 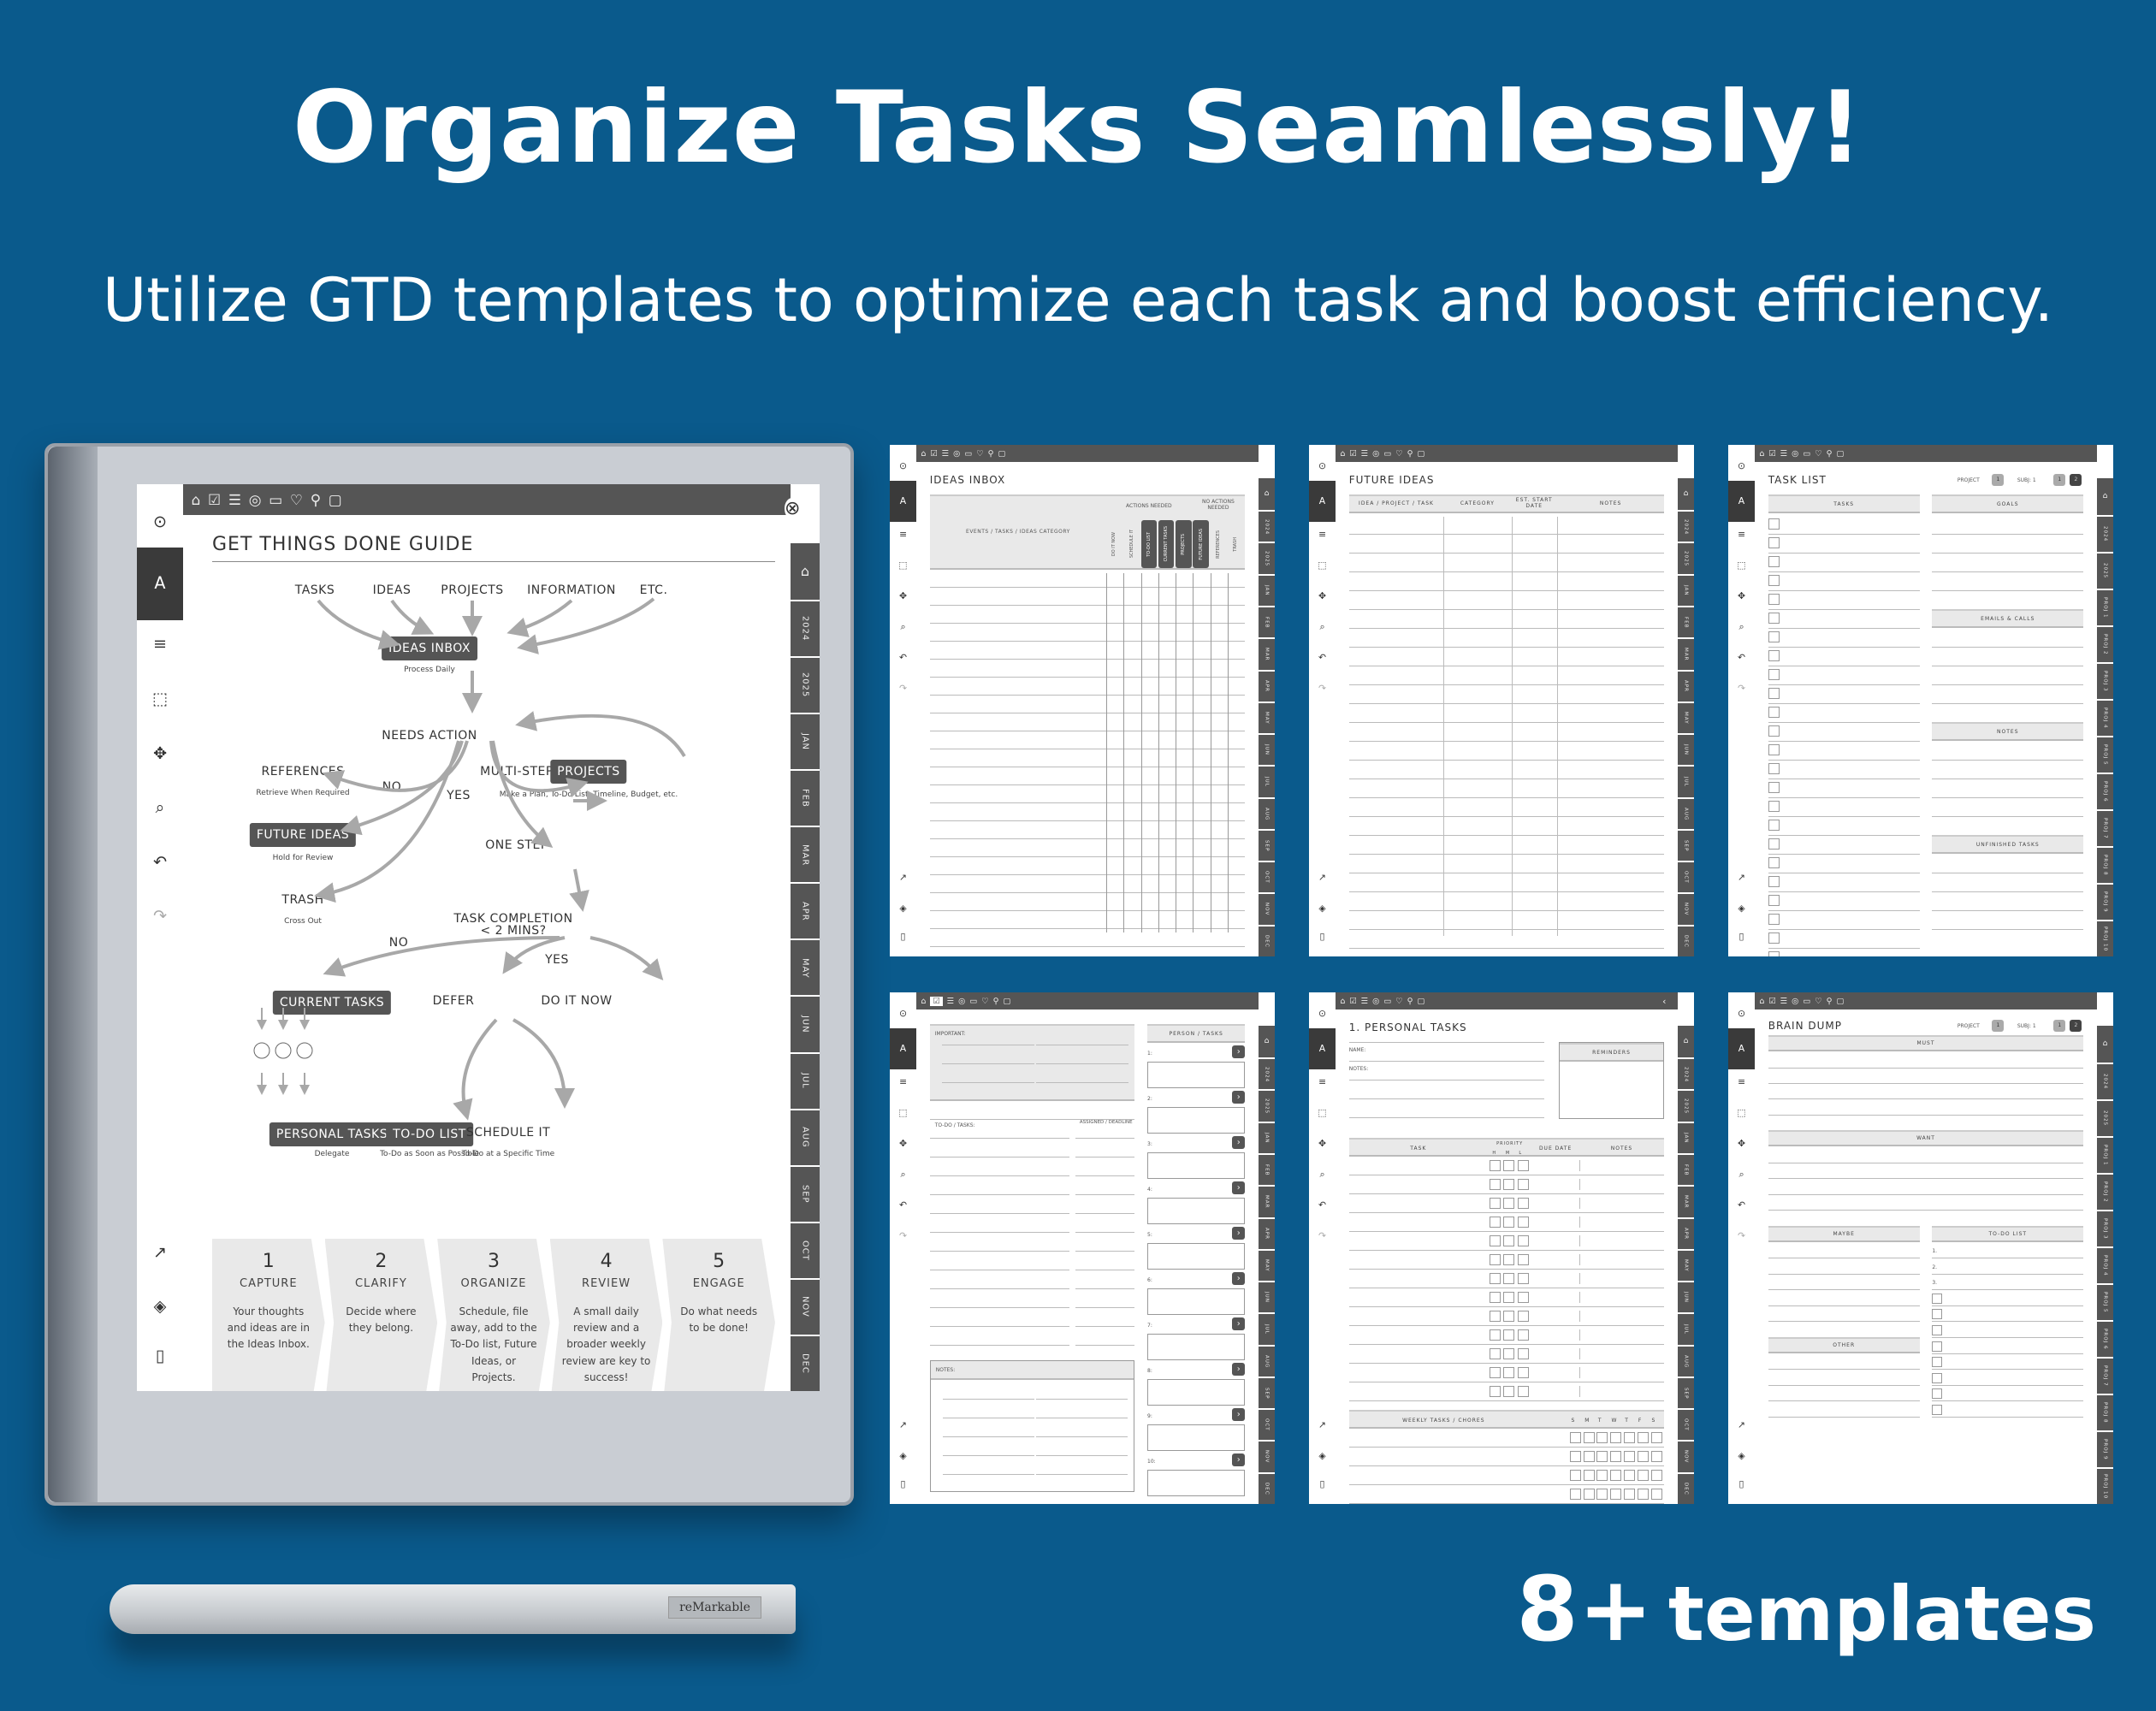 What do you see at coordinates (1686, 1201) in the screenshot?
I see `tab-mar: MAR` at bounding box center [1686, 1201].